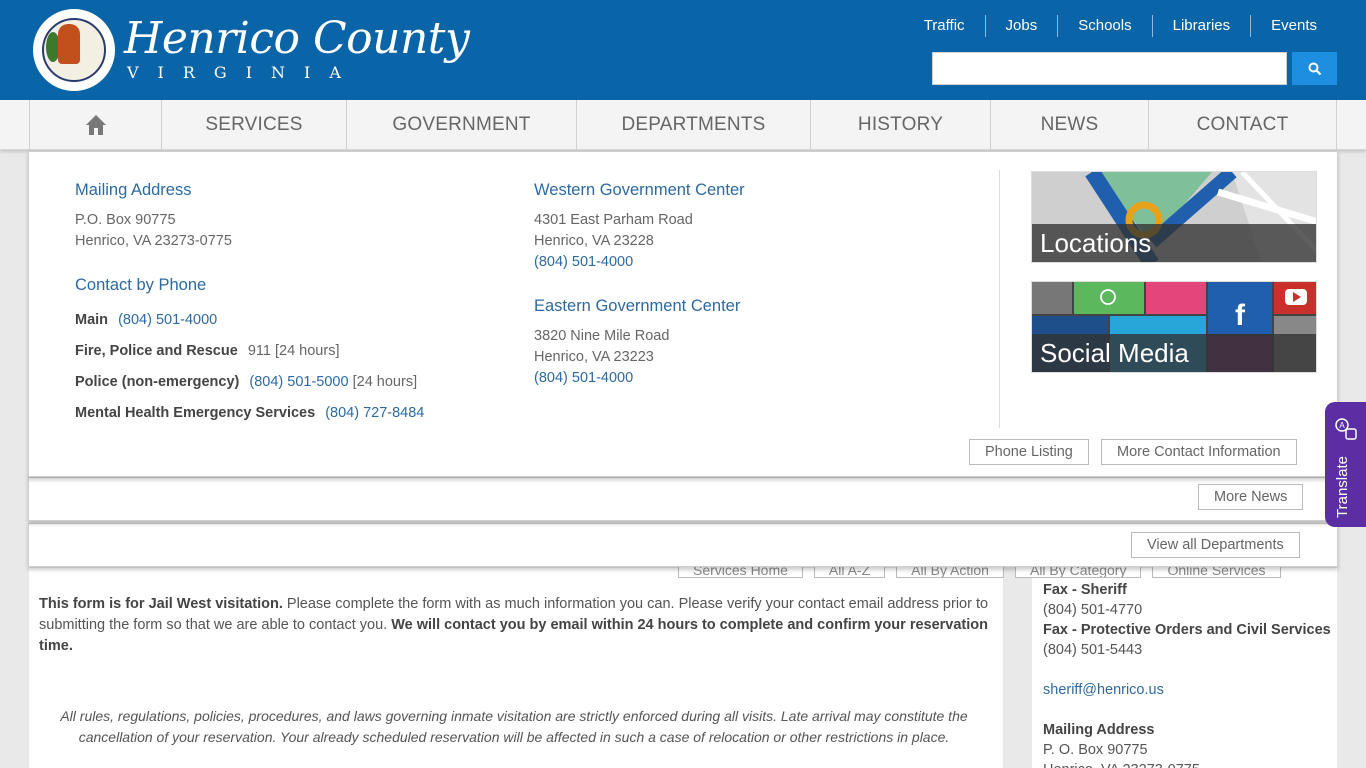 This screenshot has height=768, width=1366. Describe the element at coordinates (594, 241) in the screenshot. I see `western-line2: Henrico, VA 23228` at that location.